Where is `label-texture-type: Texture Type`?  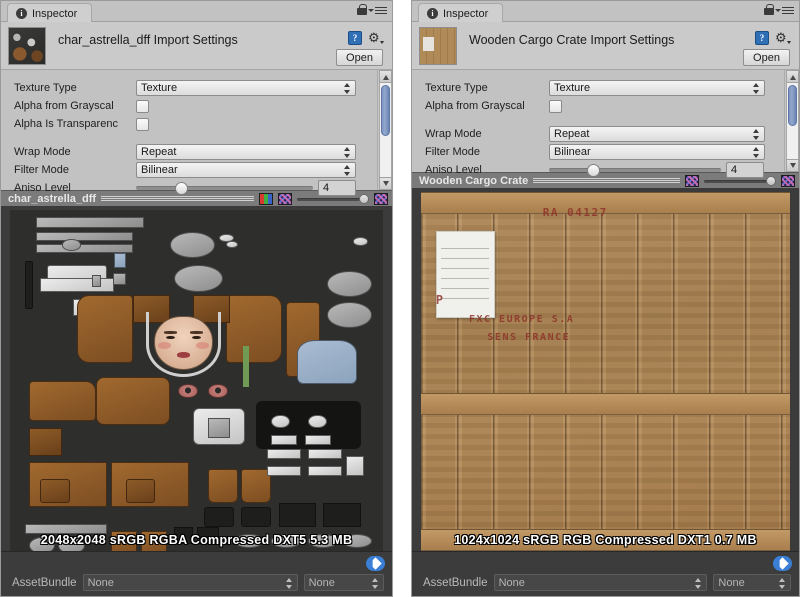
label-texture-type: Texture Type is located at coordinates (45, 88).